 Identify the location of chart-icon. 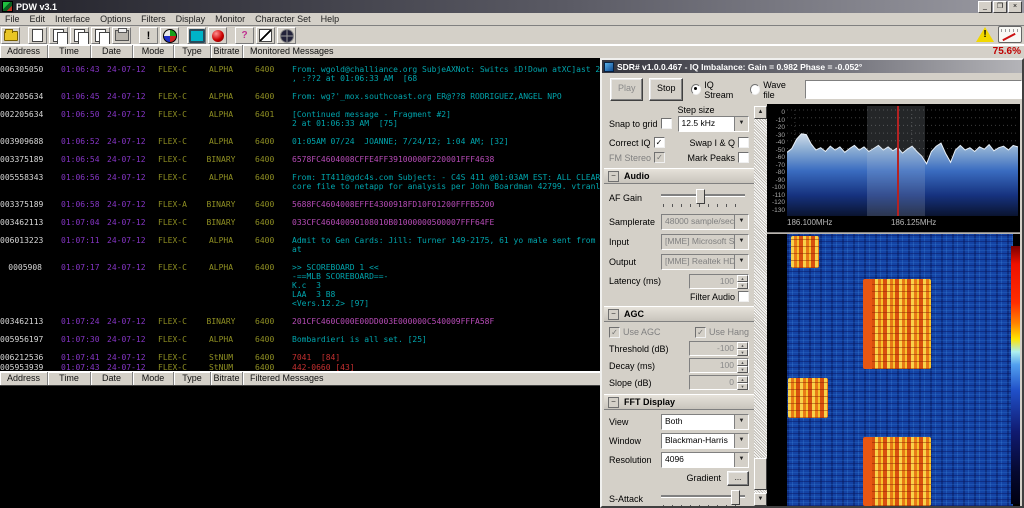
(265, 35).